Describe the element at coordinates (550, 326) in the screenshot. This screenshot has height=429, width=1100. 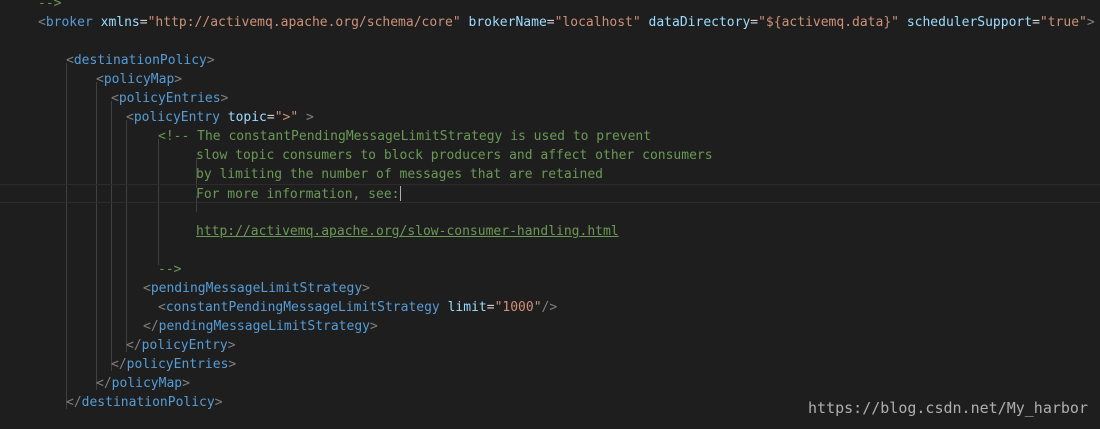
I see `code-line: </pendingMessageLimitStrategy>` at that location.